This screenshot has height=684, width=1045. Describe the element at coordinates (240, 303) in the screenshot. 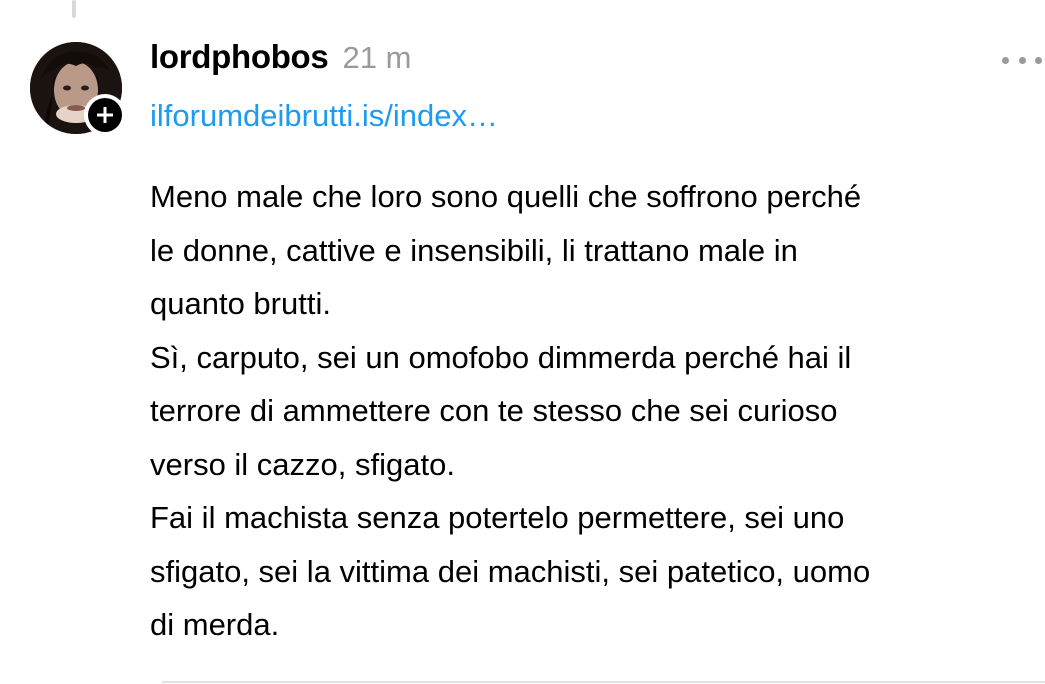

I see `post-body-line: quanto brutti.` at that location.